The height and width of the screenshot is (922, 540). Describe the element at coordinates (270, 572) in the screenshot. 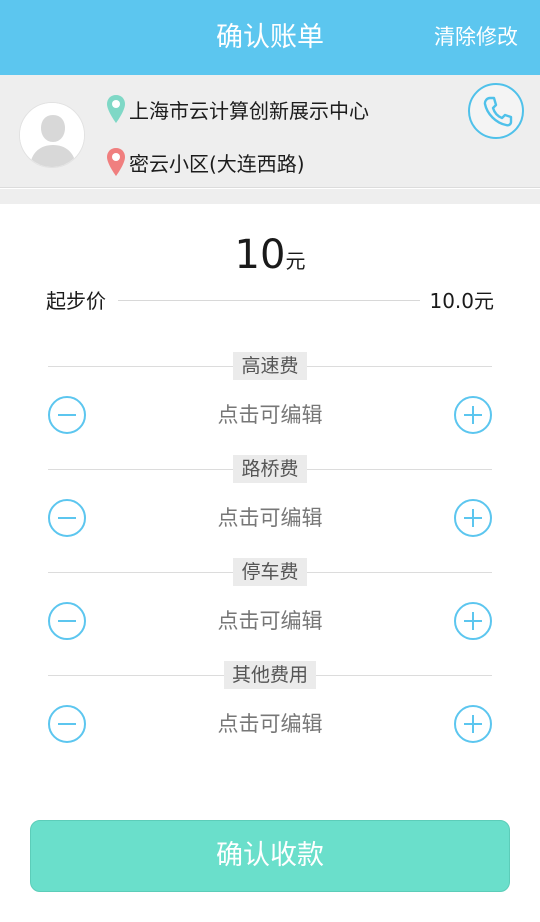

I see `fee-label: 停车费` at that location.